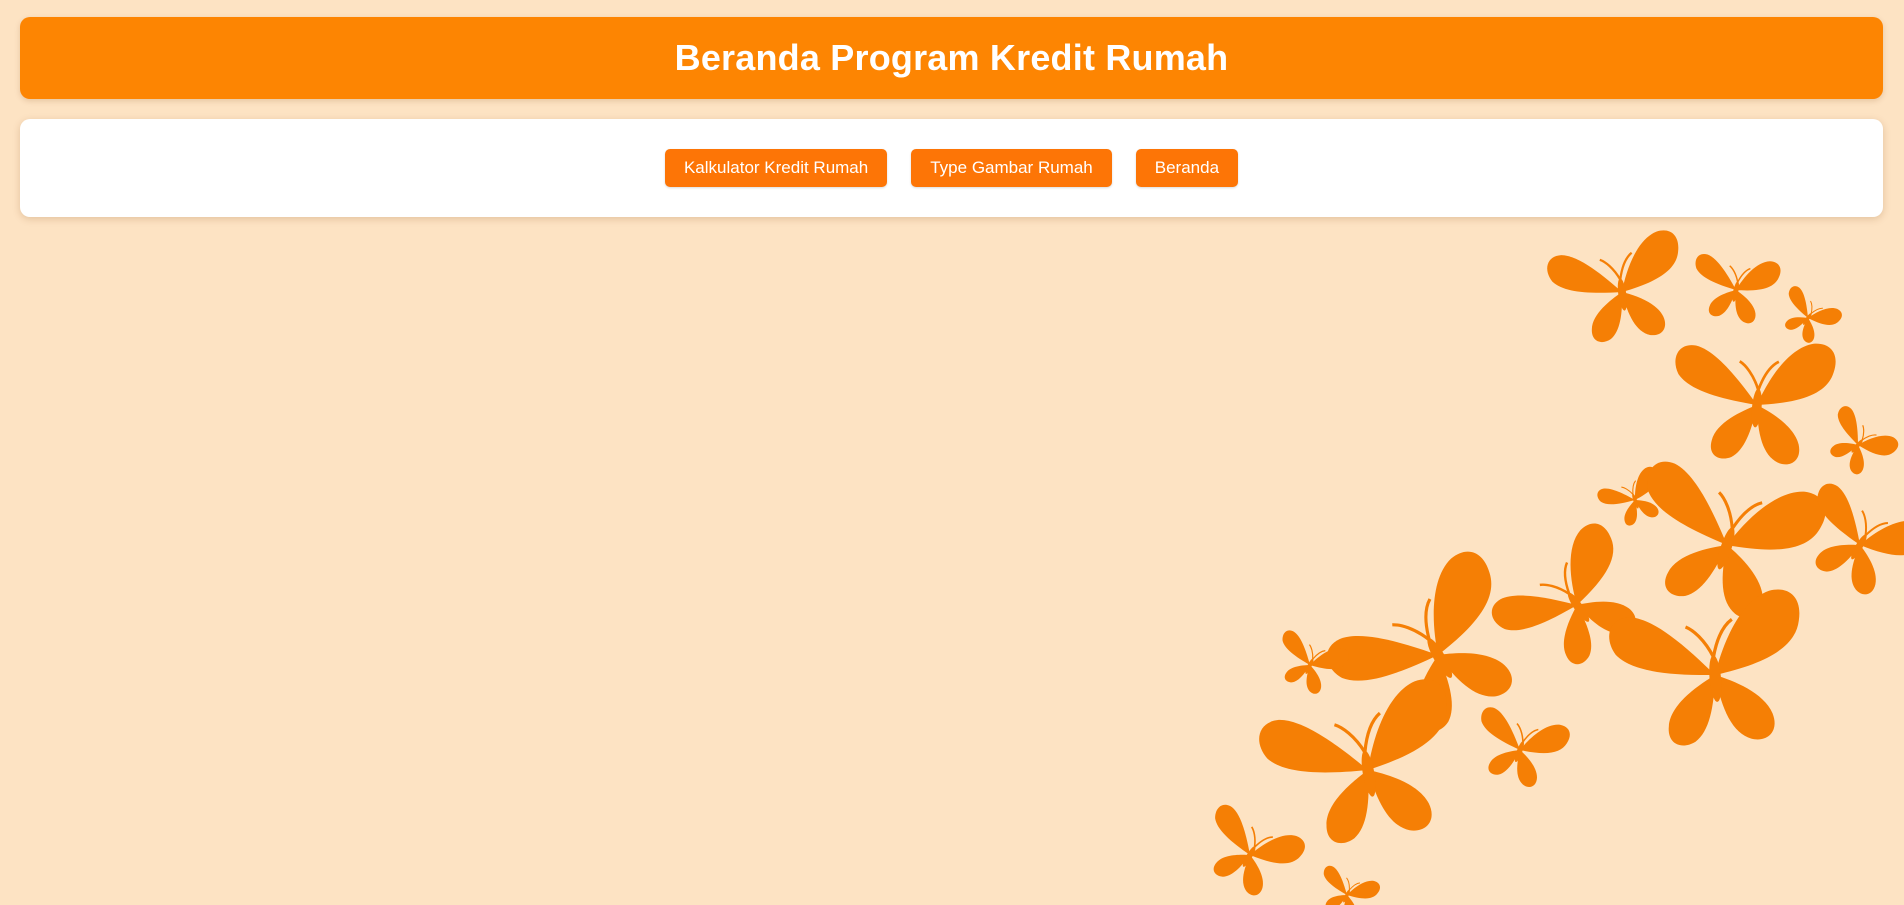  What do you see at coordinates (1187, 168) in the screenshot?
I see `beranda-button: Beranda` at bounding box center [1187, 168].